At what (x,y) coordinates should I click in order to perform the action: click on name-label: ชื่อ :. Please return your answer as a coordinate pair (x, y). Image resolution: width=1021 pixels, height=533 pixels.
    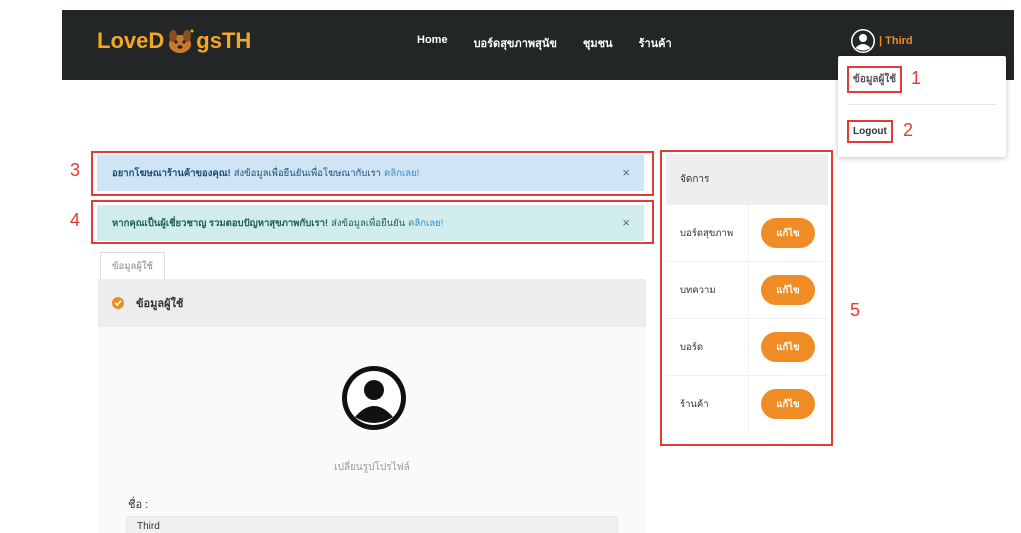
    Looking at the image, I should click on (138, 505).